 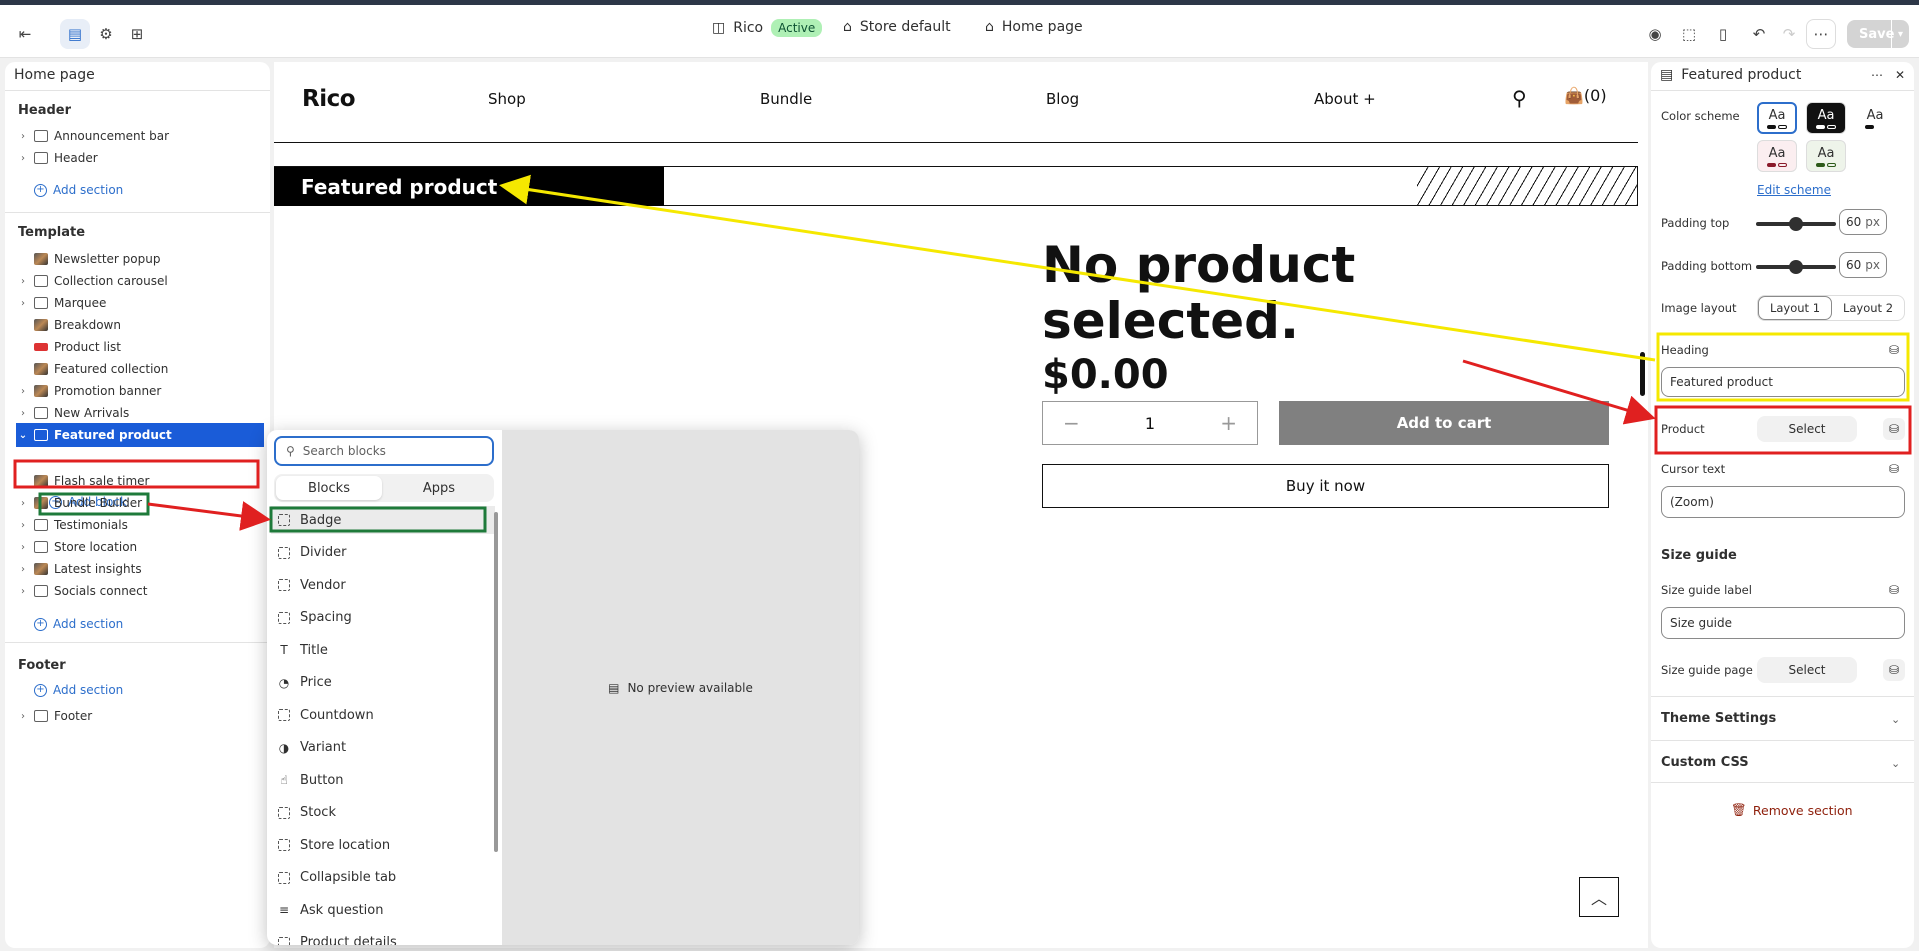 What do you see at coordinates (1863, 265) in the screenshot?
I see `padding-bottom-input: 60 px` at bounding box center [1863, 265].